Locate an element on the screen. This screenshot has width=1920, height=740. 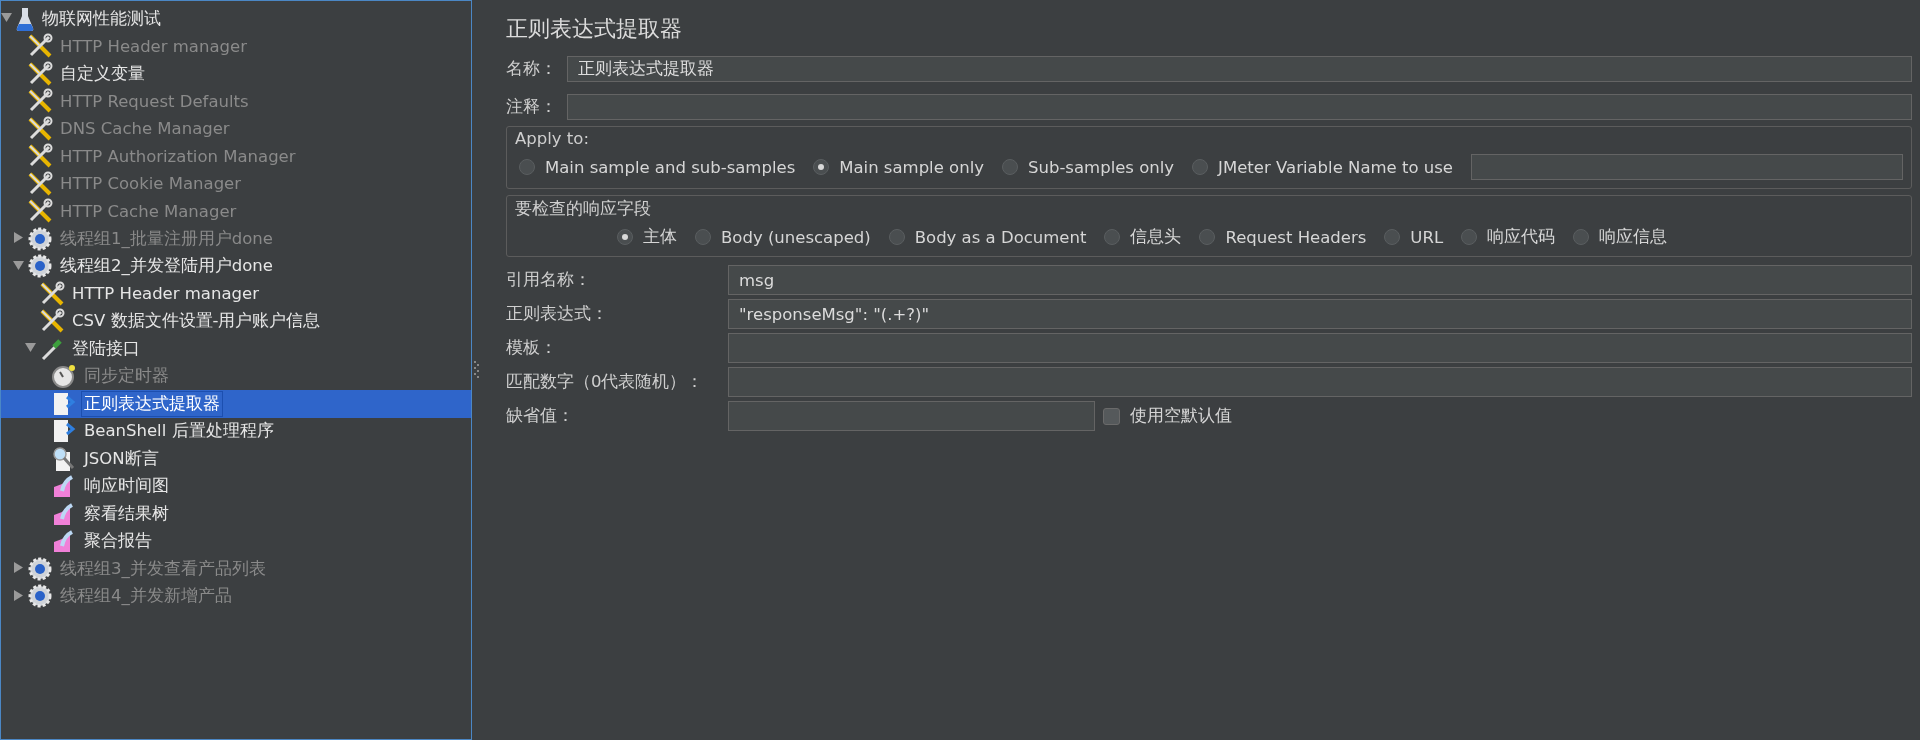
tree-row: JSON断言 is located at coordinates (236, 459).